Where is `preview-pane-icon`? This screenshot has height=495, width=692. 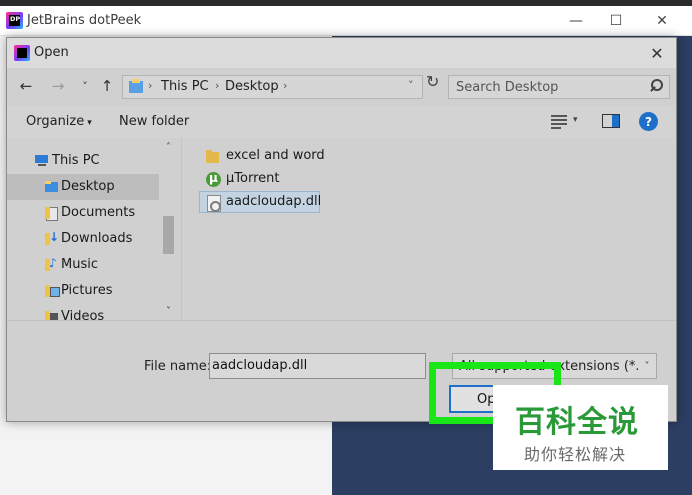
preview-pane-icon is located at coordinates (611, 121).